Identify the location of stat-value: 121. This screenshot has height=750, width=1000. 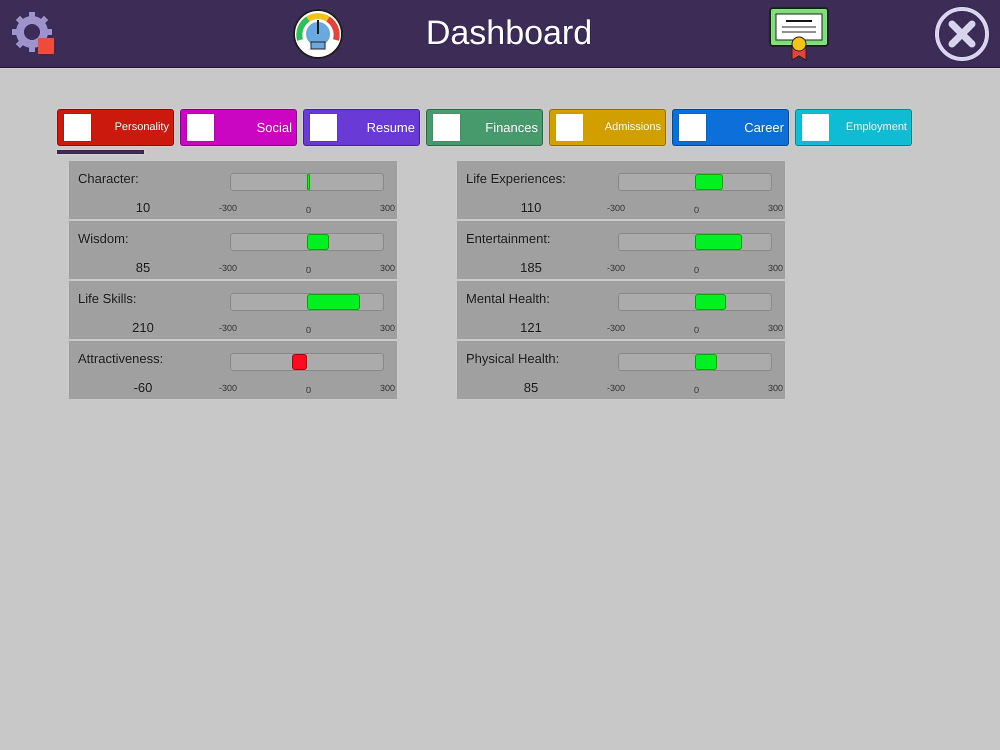
(531, 328).